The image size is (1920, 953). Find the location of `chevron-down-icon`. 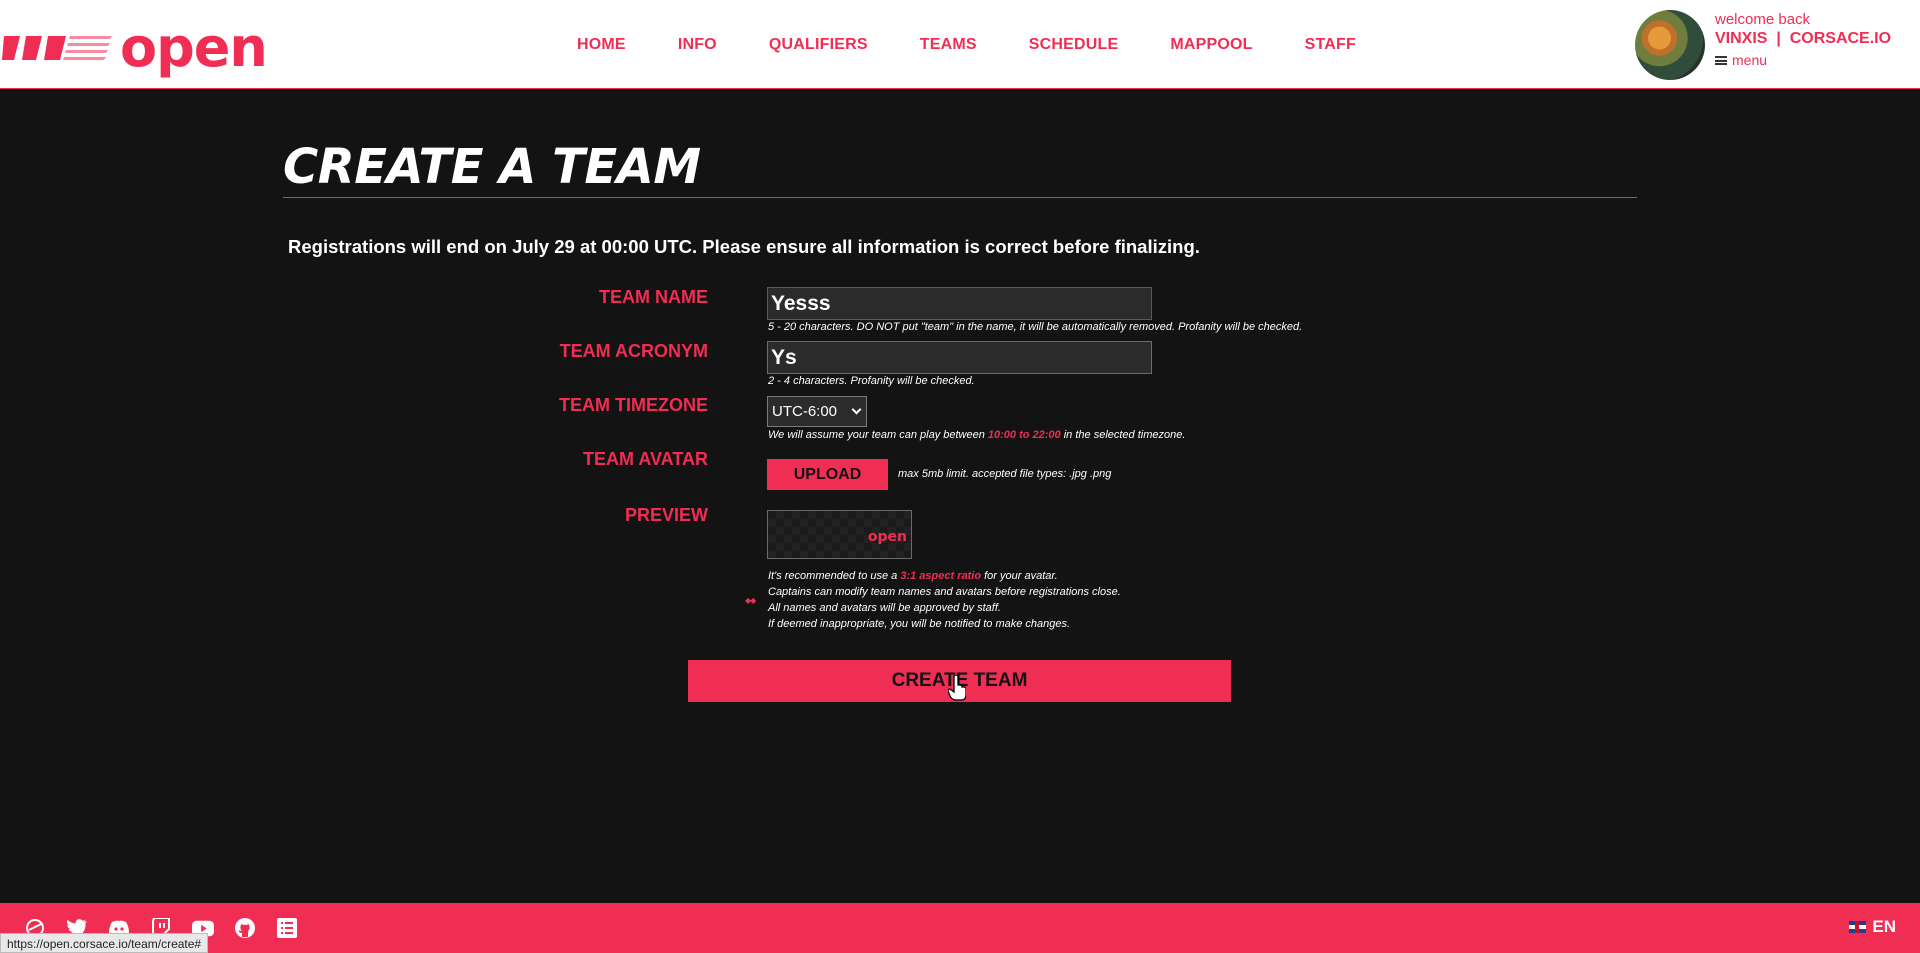

chevron-down-icon is located at coordinates (856, 409).